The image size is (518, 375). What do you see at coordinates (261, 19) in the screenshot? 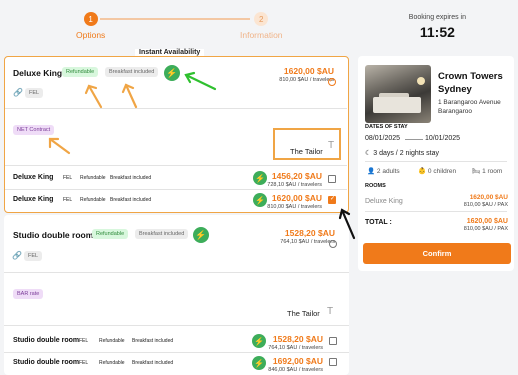
I see `step-number: 2` at bounding box center [261, 19].